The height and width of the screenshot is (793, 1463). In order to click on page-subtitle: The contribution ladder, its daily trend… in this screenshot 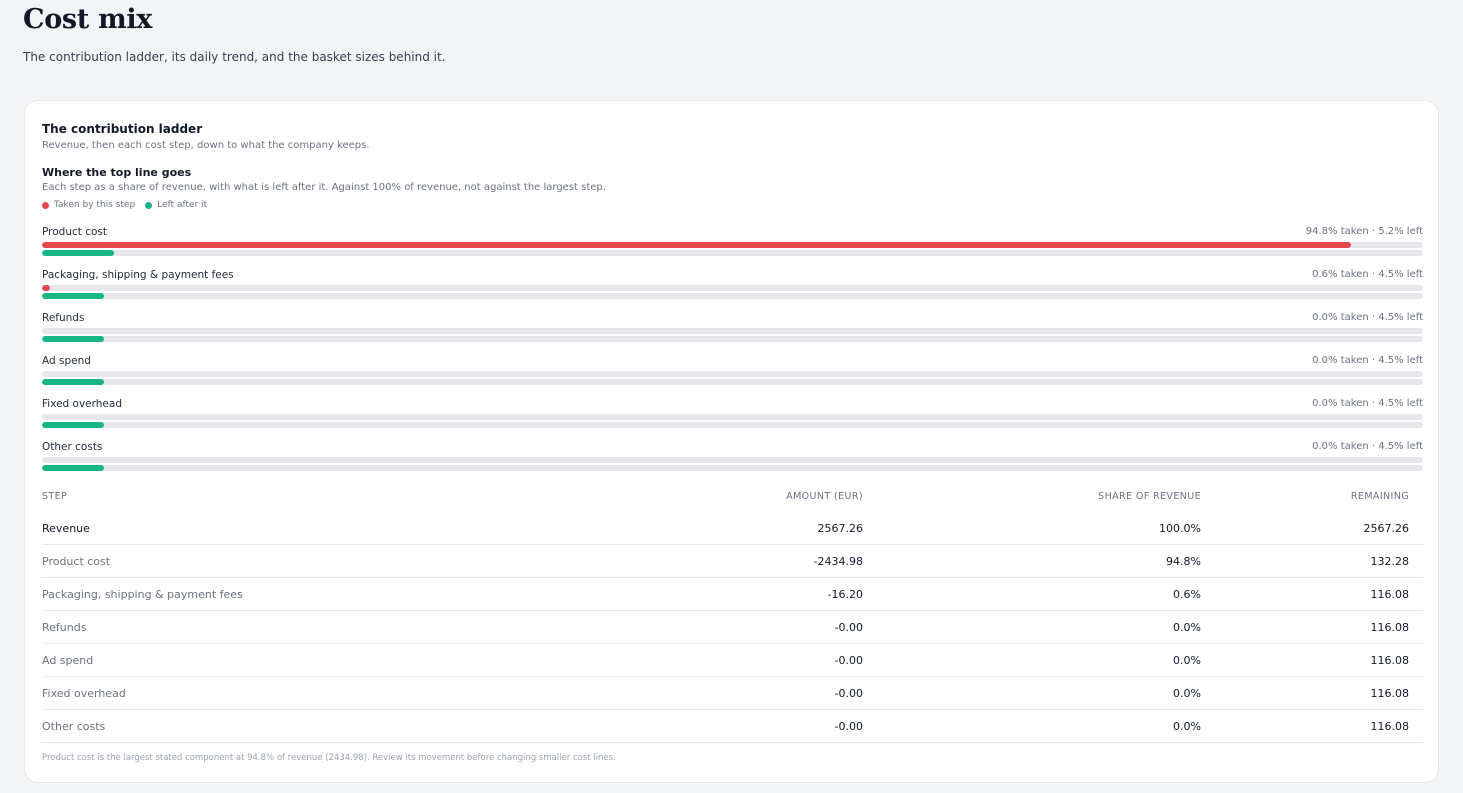, I will do `click(234, 57)`.